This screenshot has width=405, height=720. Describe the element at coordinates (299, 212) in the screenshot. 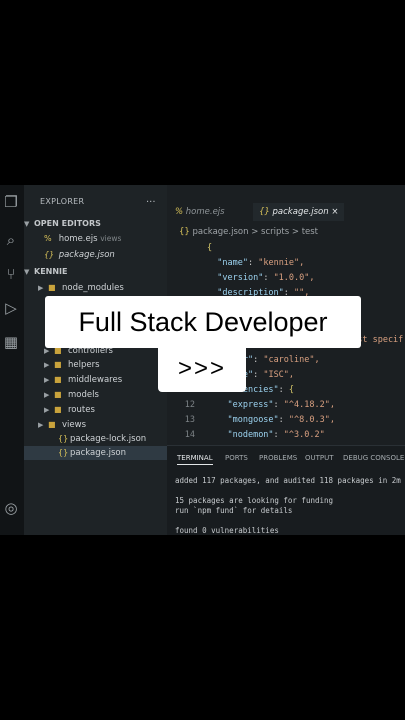

I see `tab-package-json: {} package.json ×` at that location.